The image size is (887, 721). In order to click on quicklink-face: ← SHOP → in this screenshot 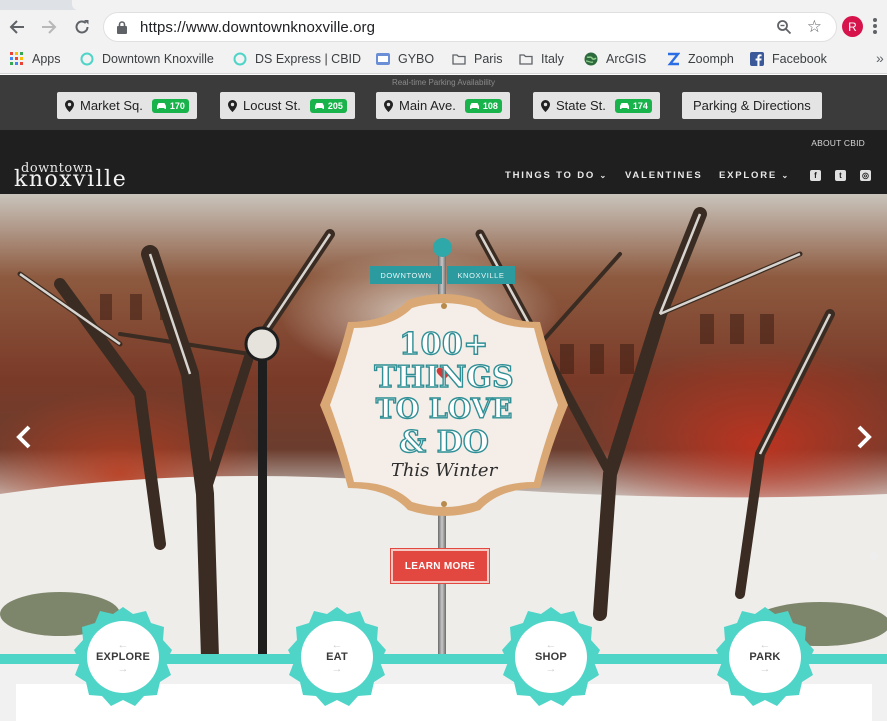, I will do `click(551, 657)`.